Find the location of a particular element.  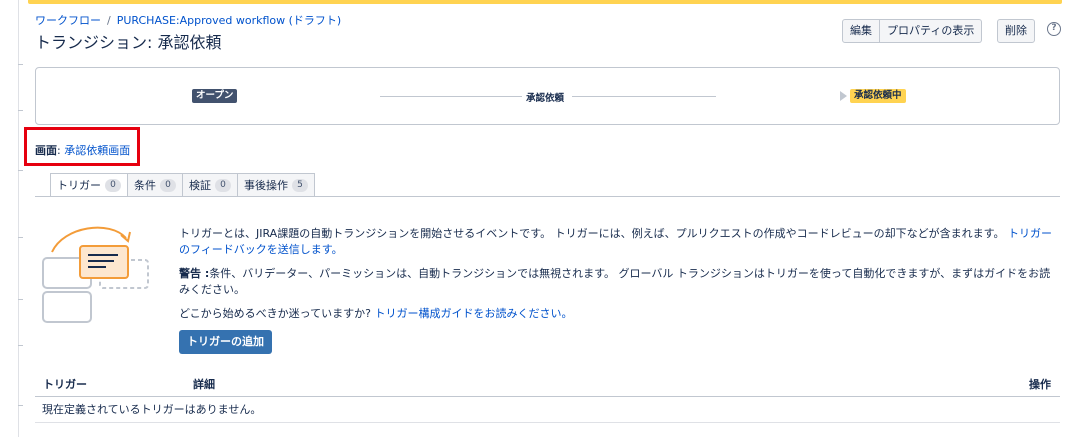

tab-label: 事後操作 is located at coordinates (266, 185).